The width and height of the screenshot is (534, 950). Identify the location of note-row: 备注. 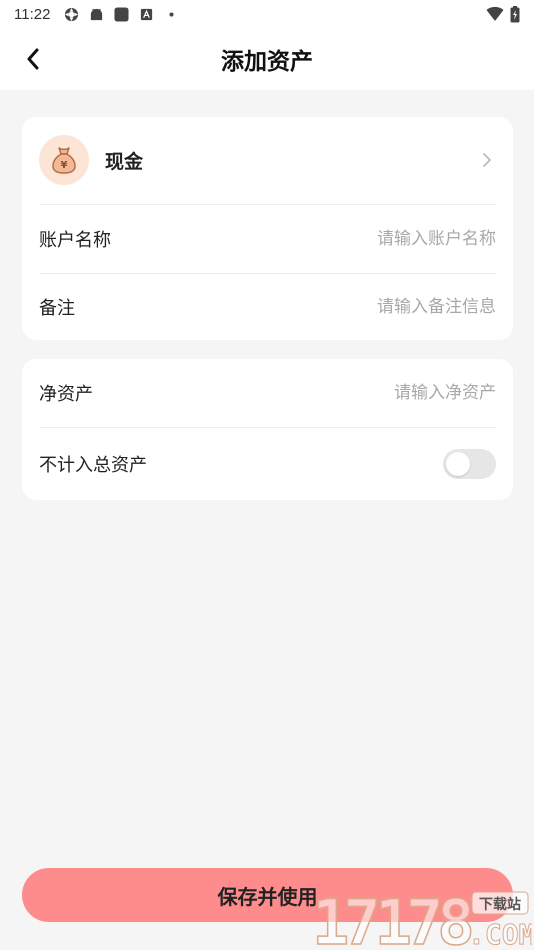
(267, 307).